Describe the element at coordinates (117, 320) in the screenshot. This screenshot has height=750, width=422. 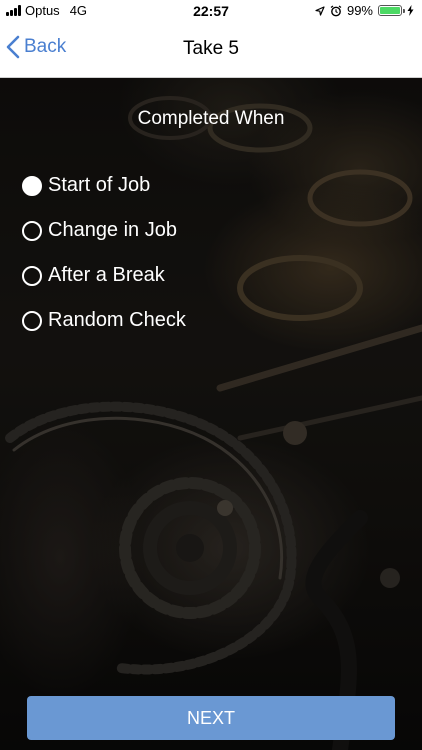
I see `option-label: Random Check` at that location.